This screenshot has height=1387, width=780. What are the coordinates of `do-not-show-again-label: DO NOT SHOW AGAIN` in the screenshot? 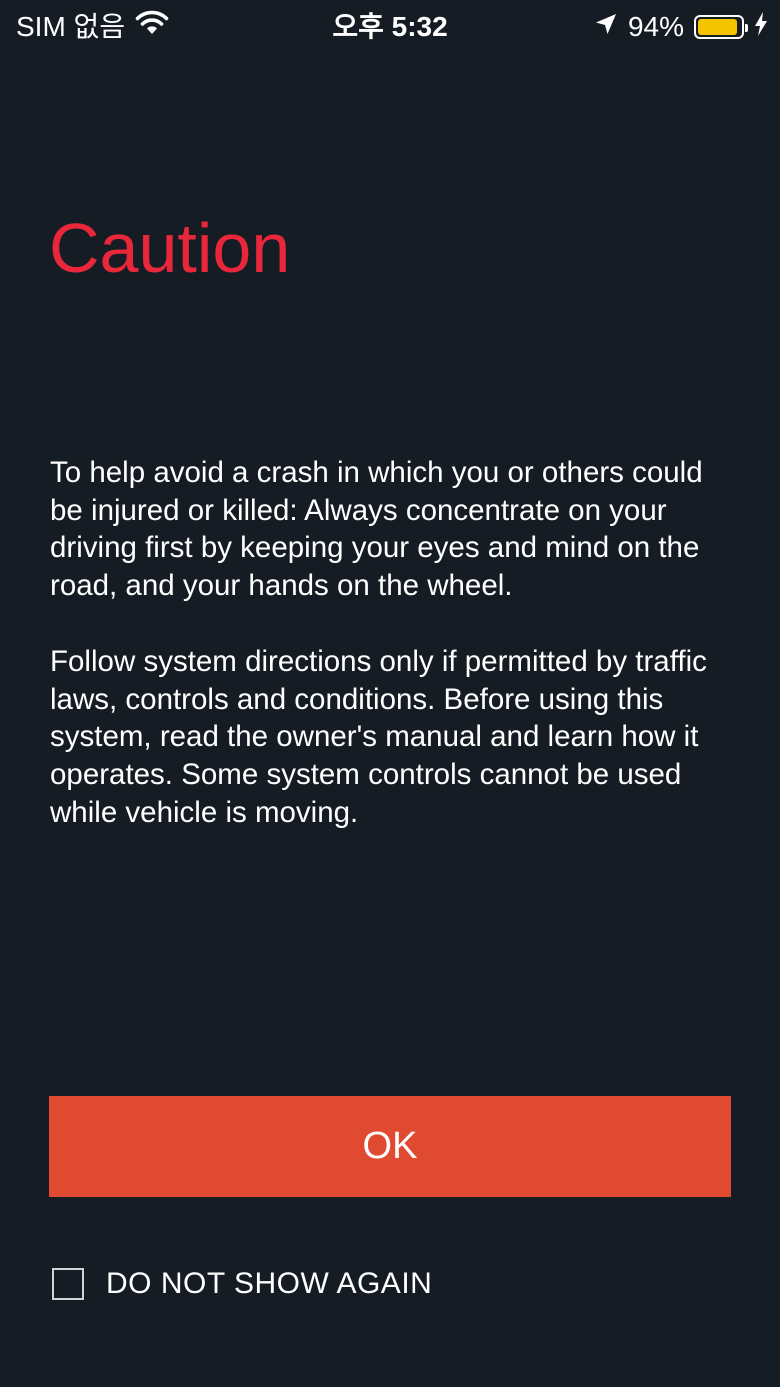 It's located at (269, 1283).